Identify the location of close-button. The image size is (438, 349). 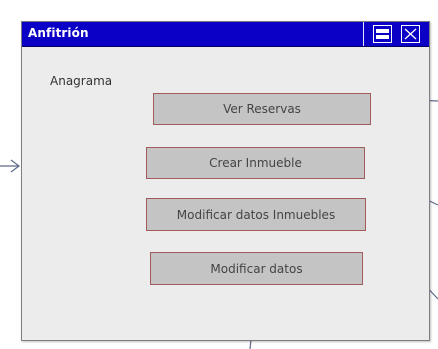
(410, 34).